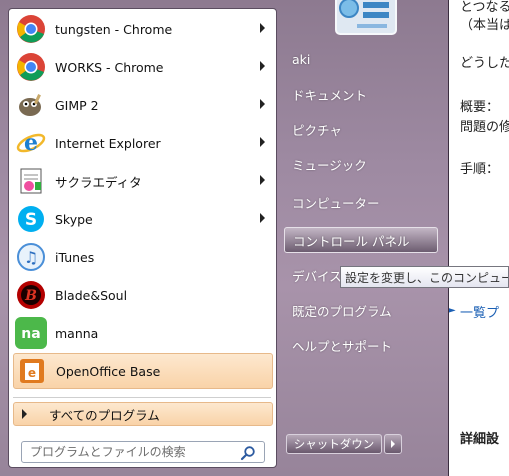 The image size is (509, 476). What do you see at coordinates (104, 415) in the screenshot?
I see `all-programs-label: すべてのプログラム` at bounding box center [104, 415].